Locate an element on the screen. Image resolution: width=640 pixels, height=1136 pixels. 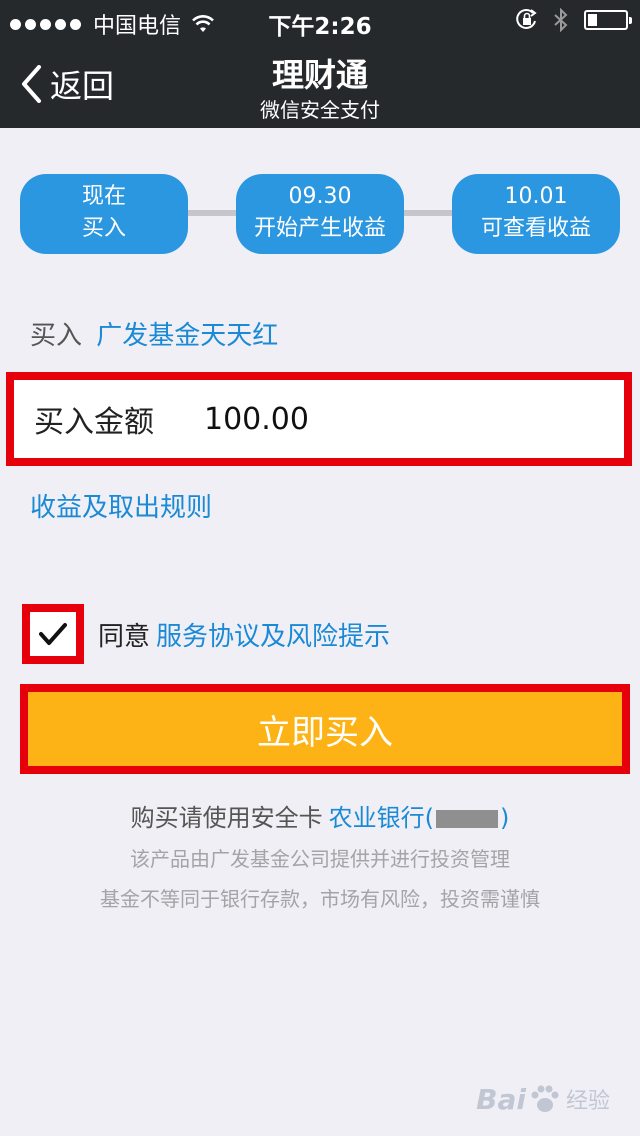
step-label: 买入 is located at coordinates (103, 228).